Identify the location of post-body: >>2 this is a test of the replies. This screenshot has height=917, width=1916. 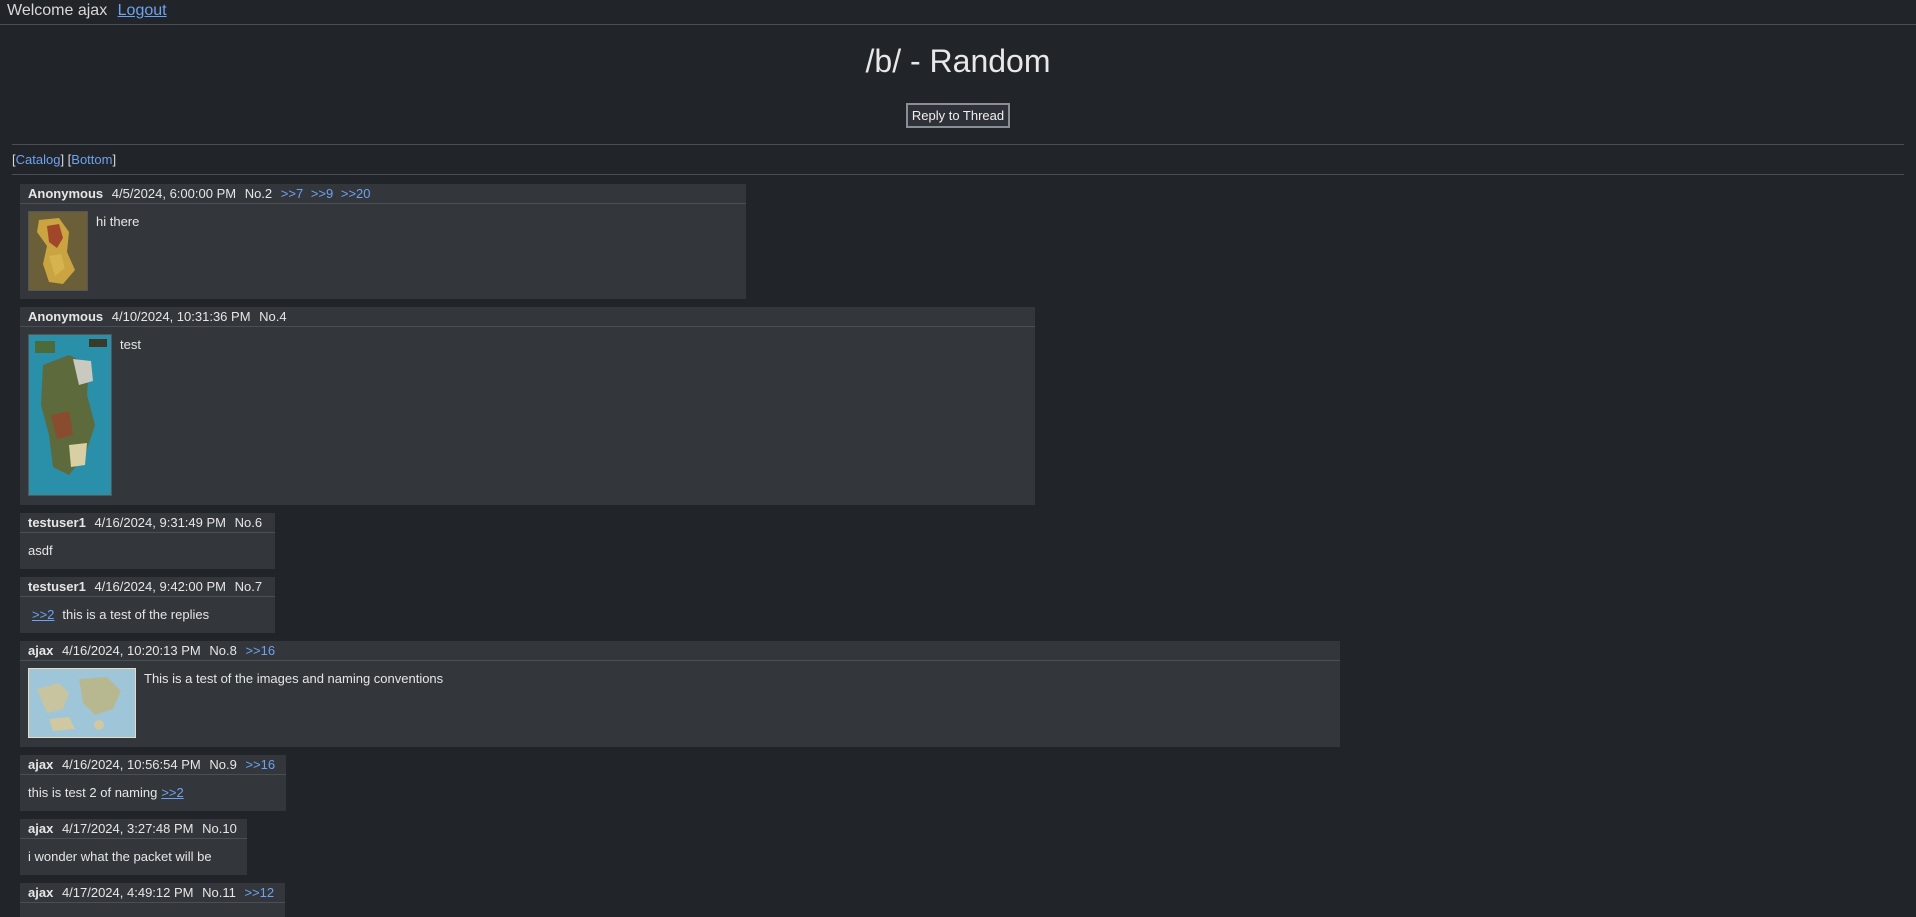
(147, 613).